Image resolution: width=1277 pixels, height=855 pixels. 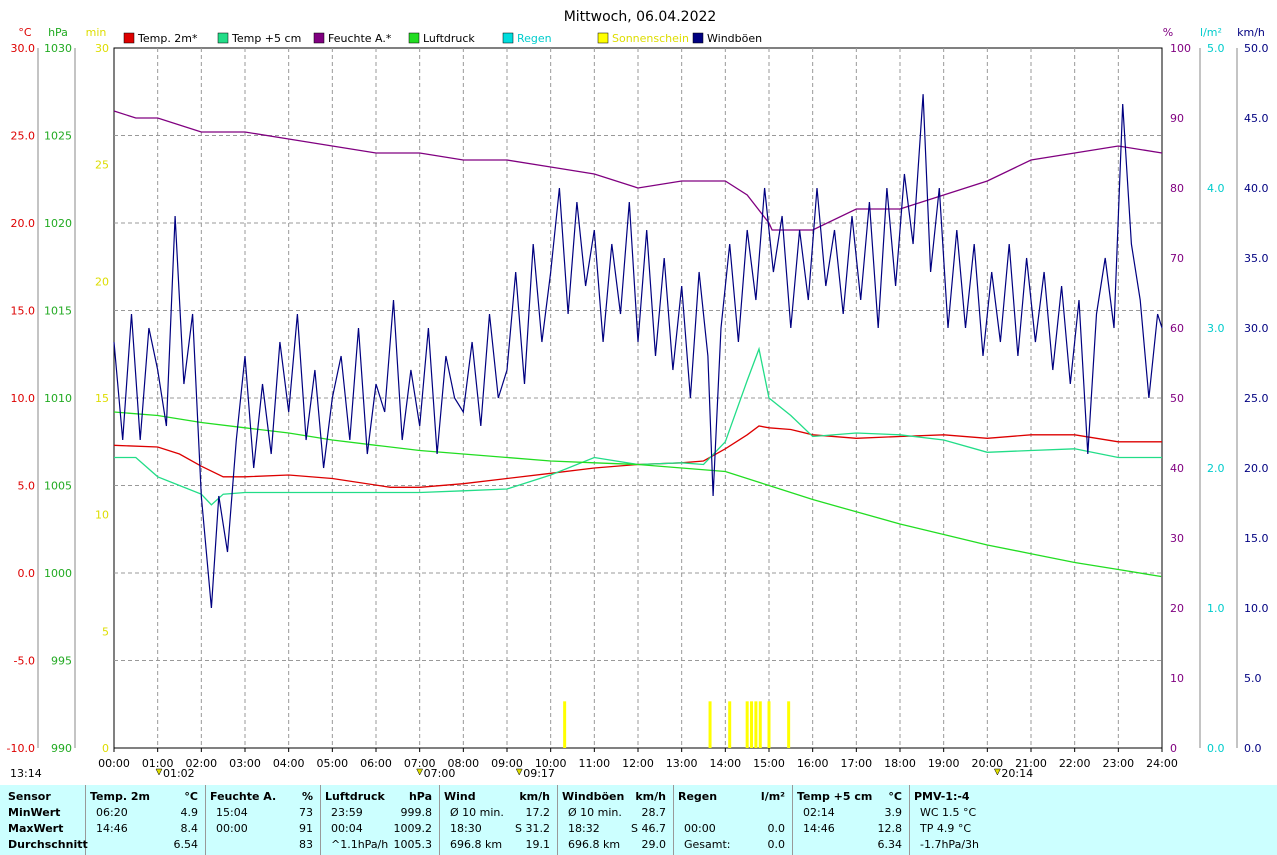 I want to click on x-tick-label: 16:00, so click(x=813, y=763).